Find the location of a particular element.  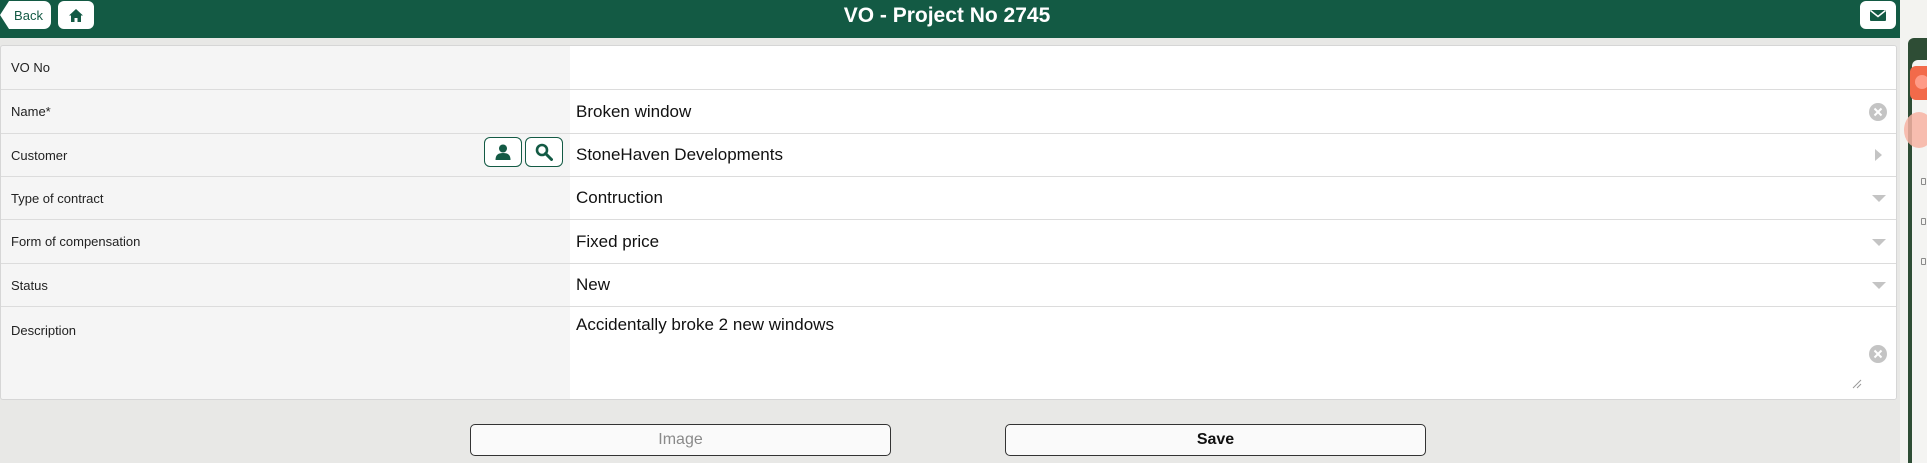

field-label: Customer is located at coordinates (39, 155).